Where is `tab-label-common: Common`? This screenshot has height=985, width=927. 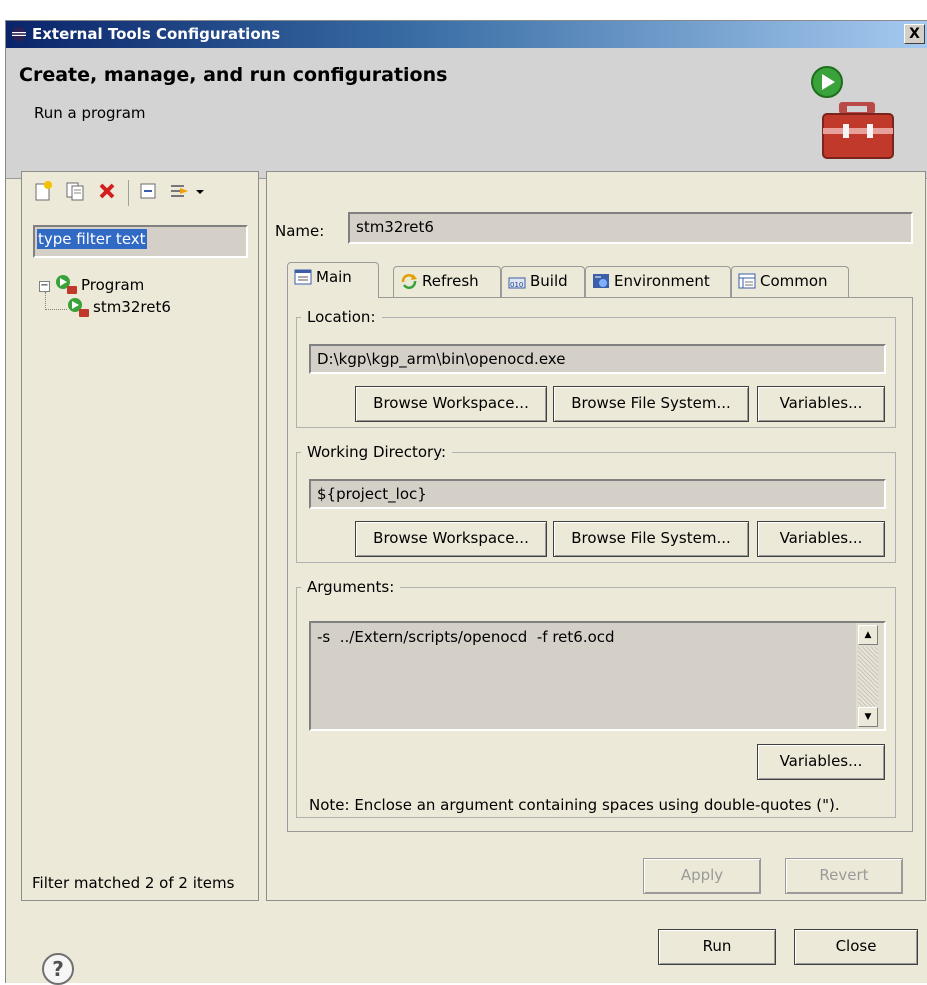 tab-label-common: Common is located at coordinates (794, 281).